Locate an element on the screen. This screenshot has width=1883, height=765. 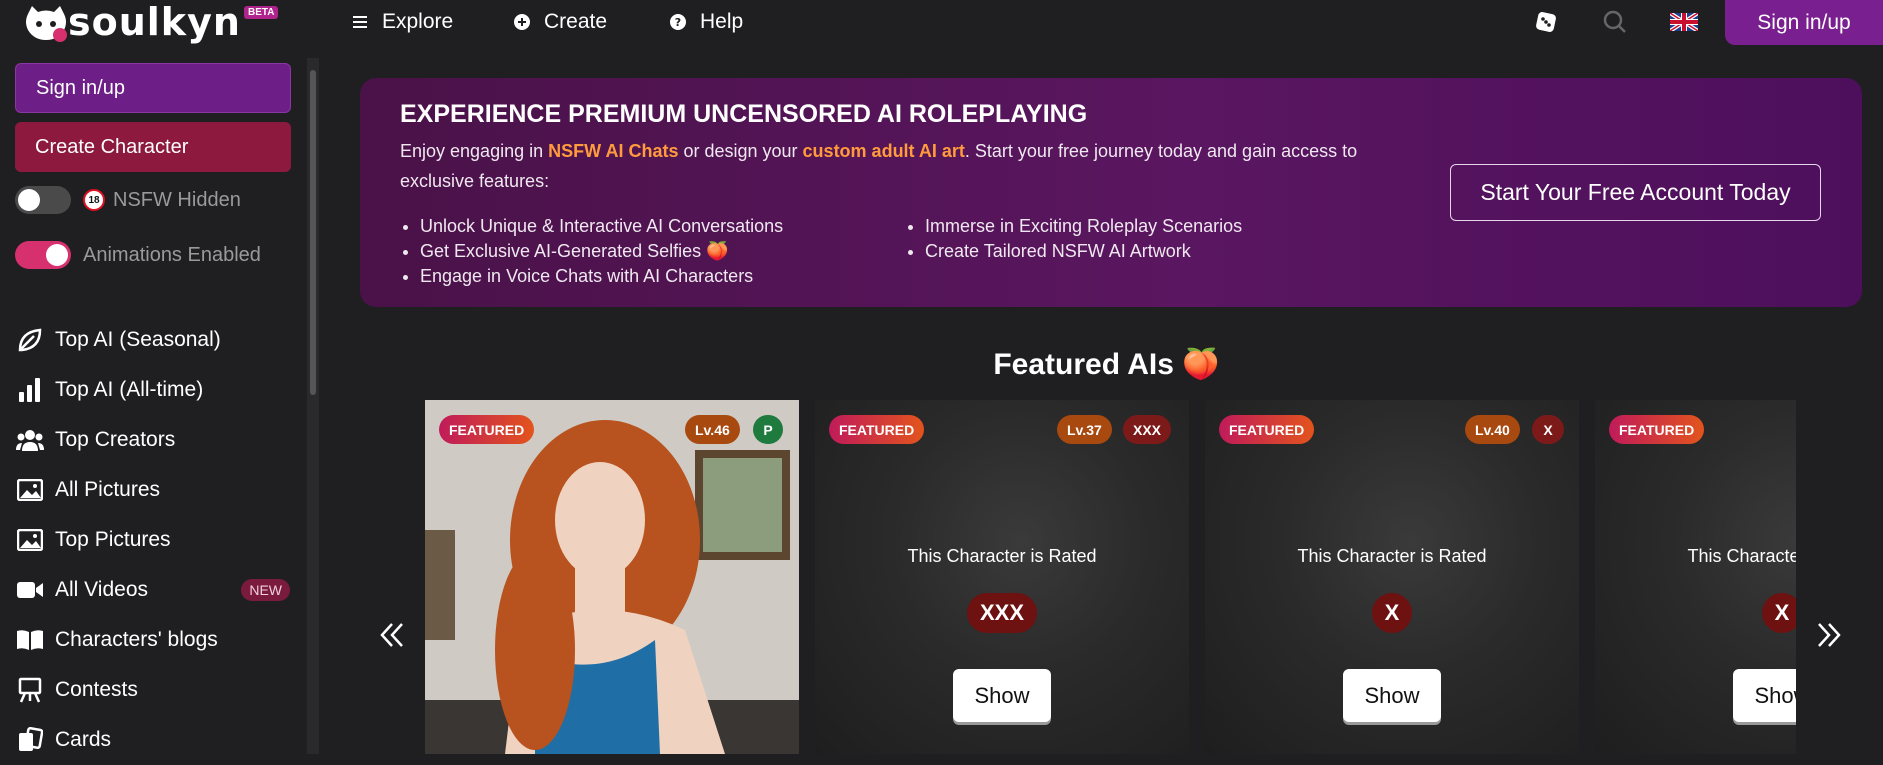
logo: soulkyn is located at coordinates (131, 23).